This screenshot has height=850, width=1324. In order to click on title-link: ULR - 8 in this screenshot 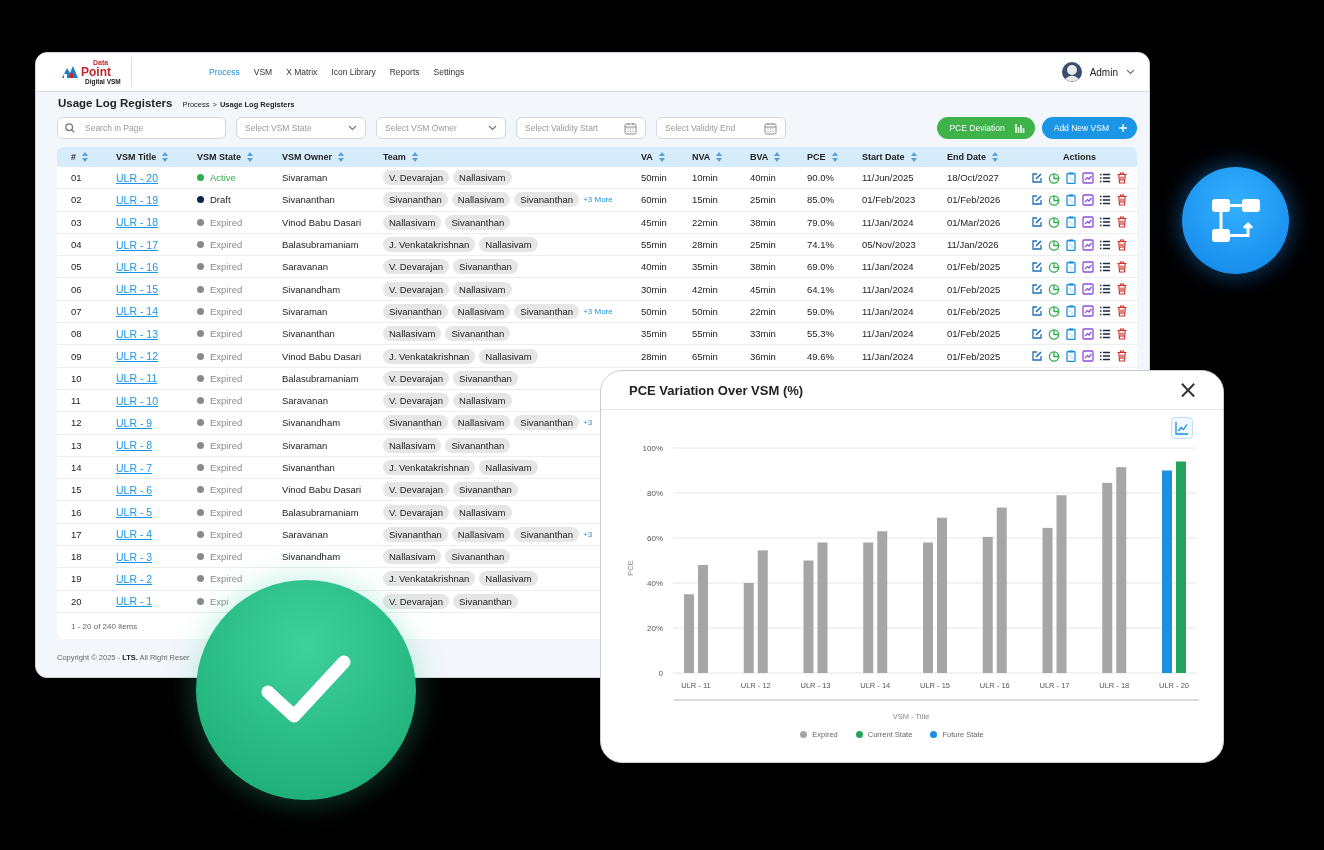, I will do `click(134, 445)`.